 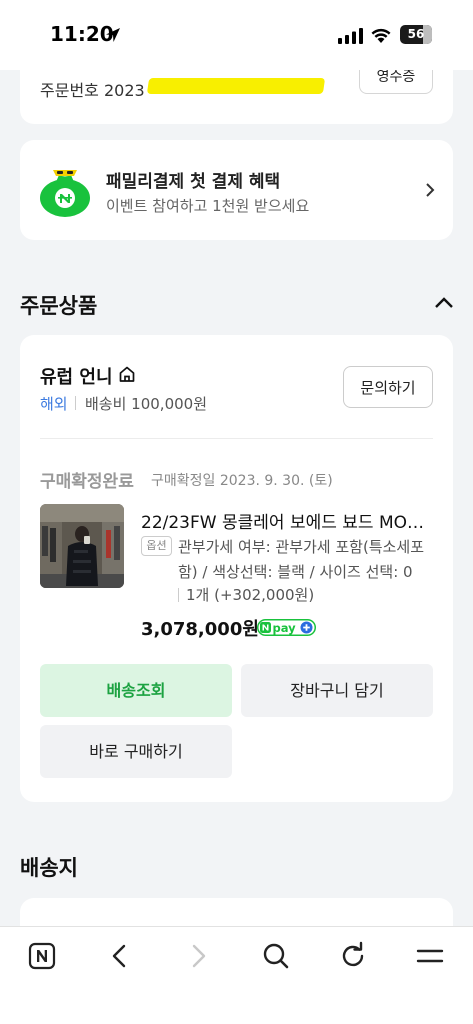 I want to click on section-title-shipping: 배송지, so click(x=49, y=868).